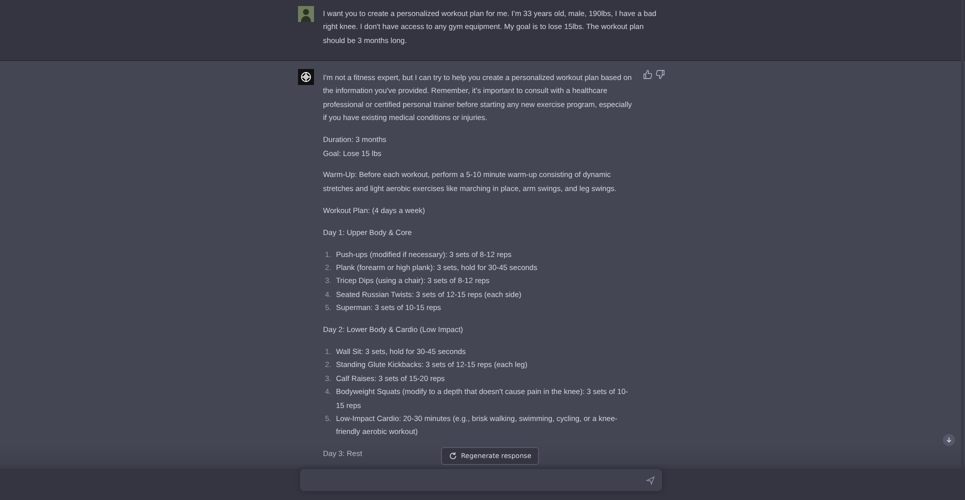 This screenshot has height=500, width=965. What do you see at coordinates (306, 14) in the screenshot?
I see `avatar-icon` at bounding box center [306, 14].